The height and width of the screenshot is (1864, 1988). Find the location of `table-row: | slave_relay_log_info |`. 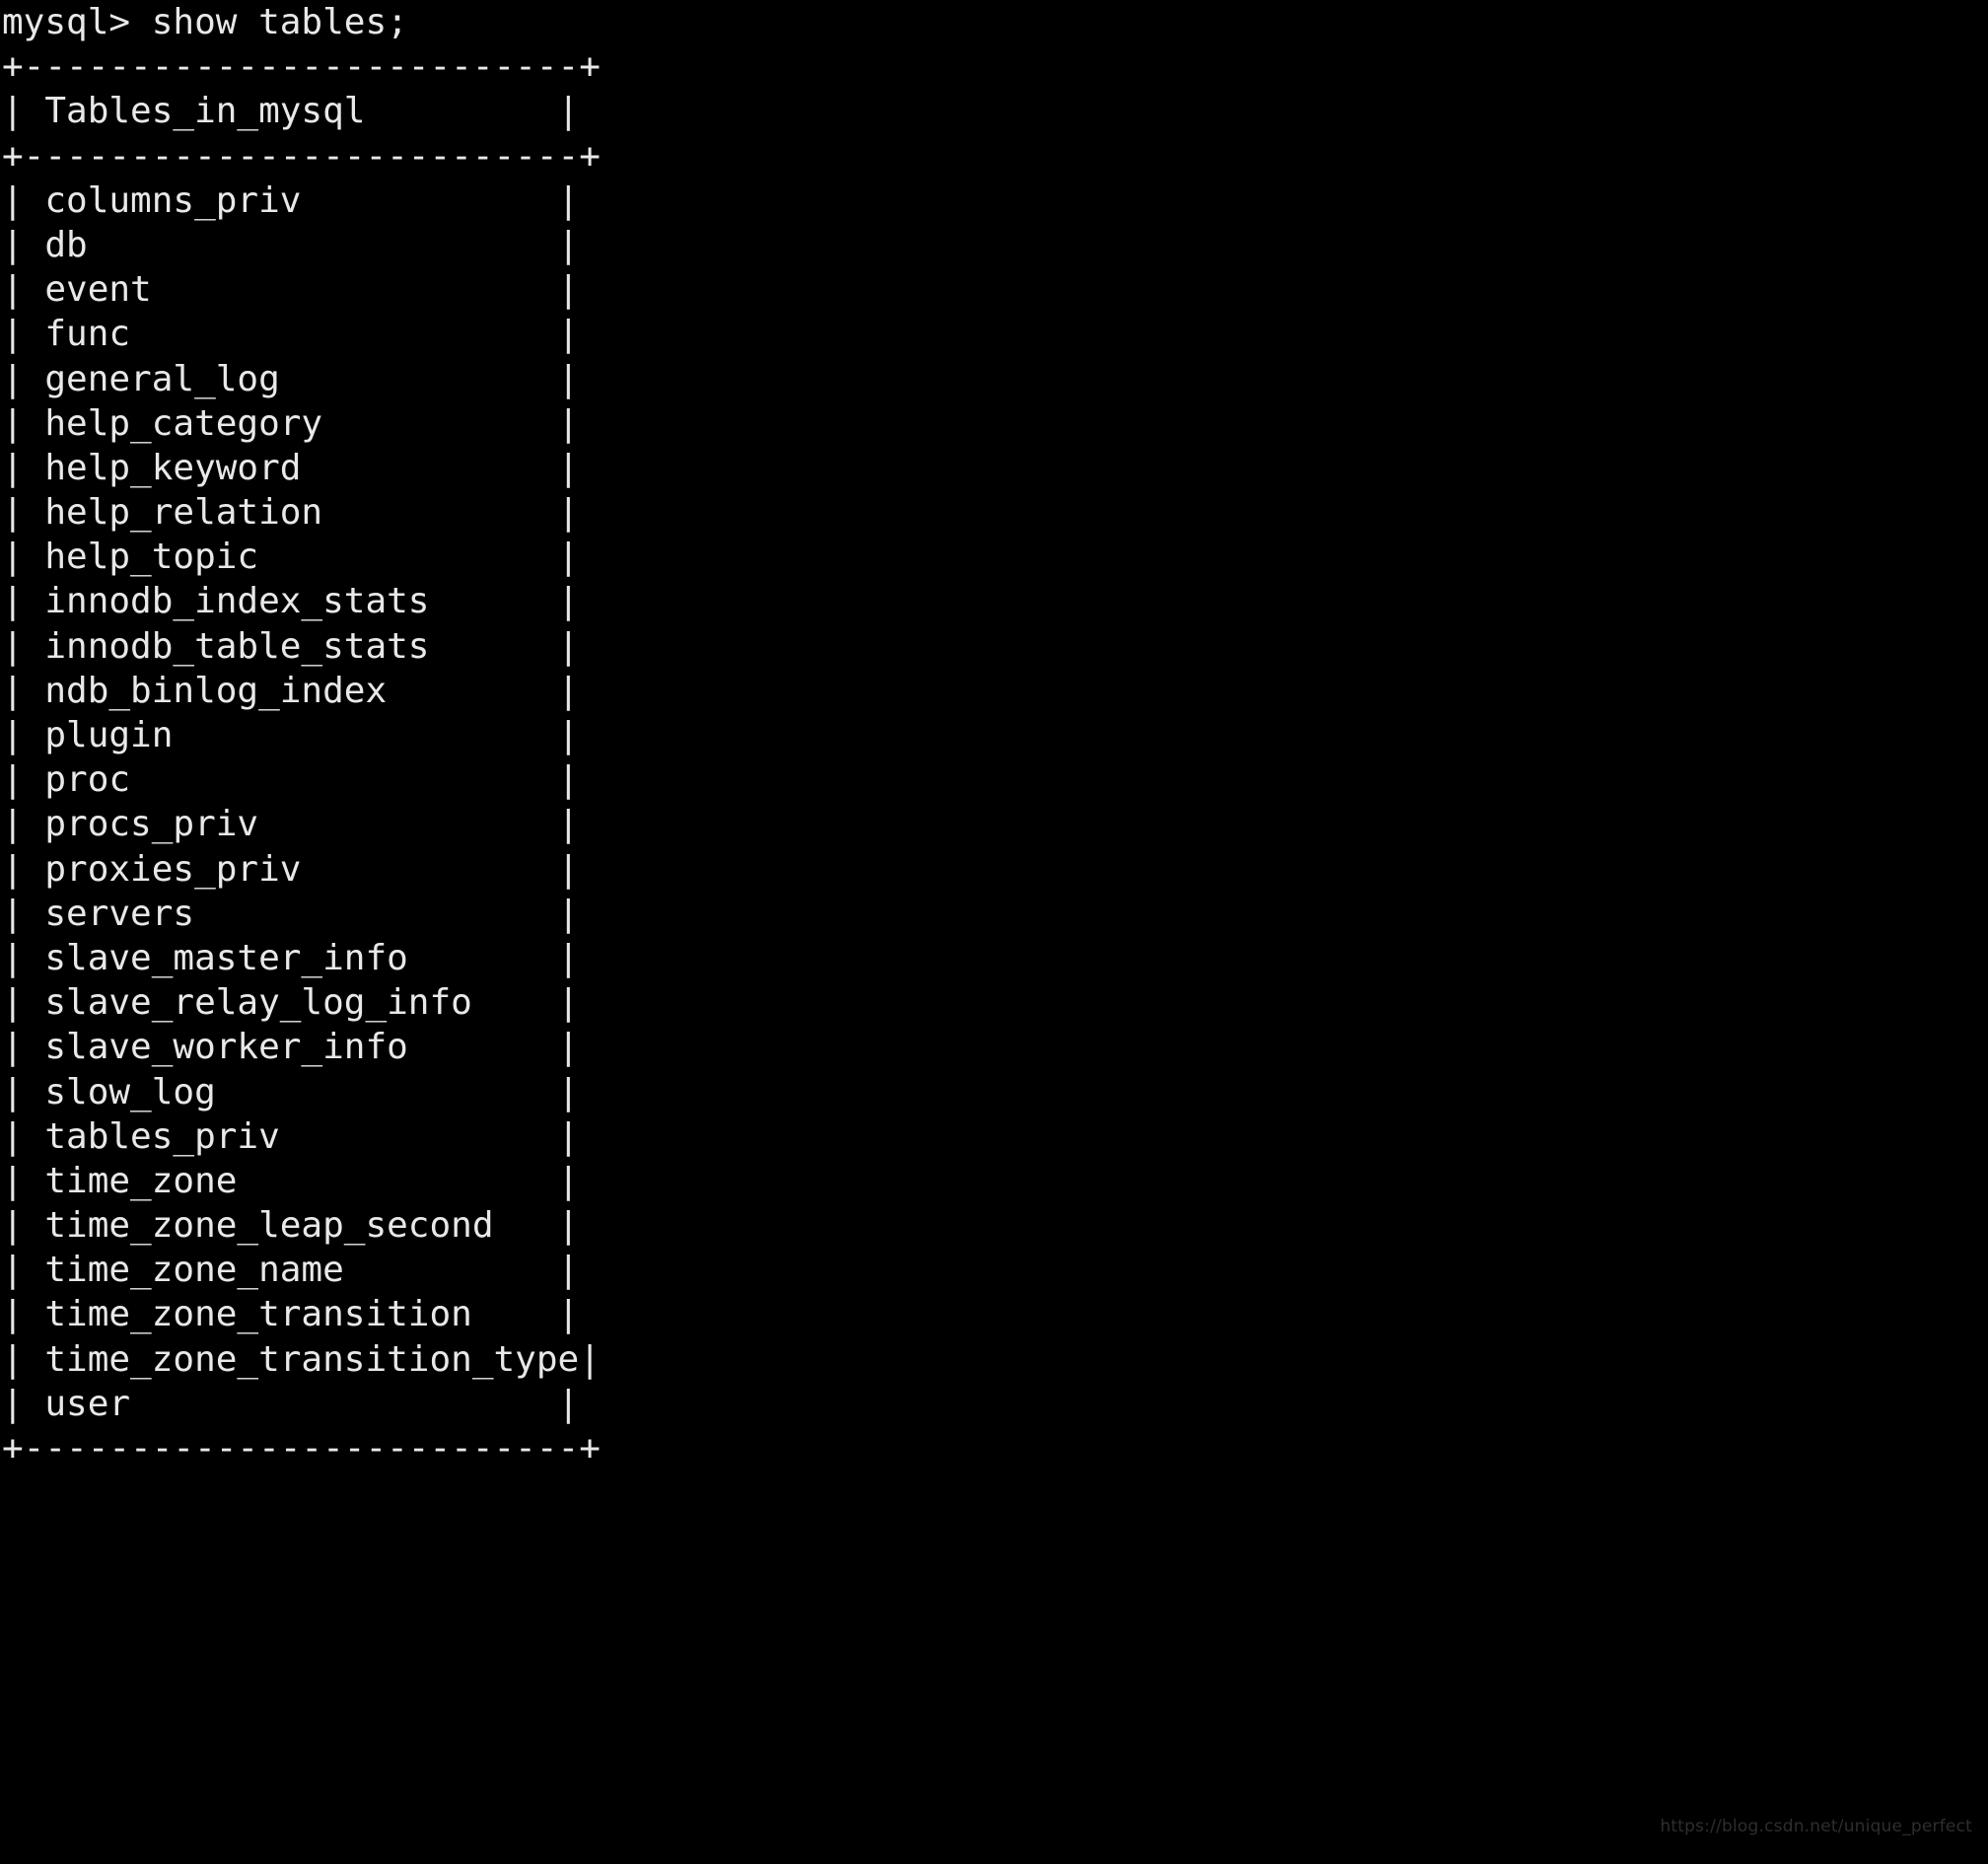

table-row: | slave_relay_log_info | is located at coordinates (291, 1003).